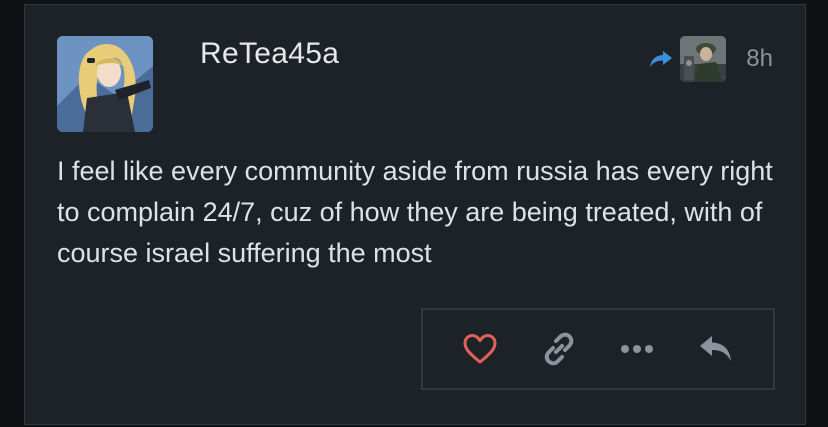  I want to click on copy-link-button, so click(559, 349).